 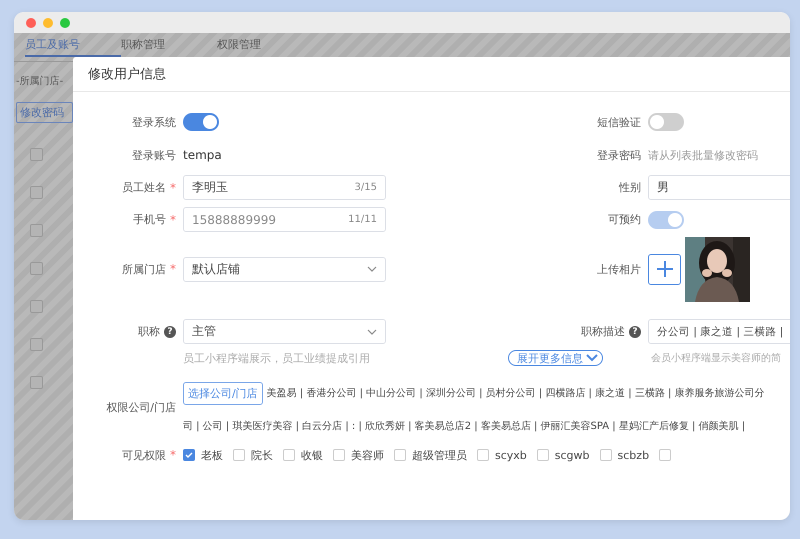 I want to click on select-company-button: 选择公司/门店, so click(x=223, y=393).